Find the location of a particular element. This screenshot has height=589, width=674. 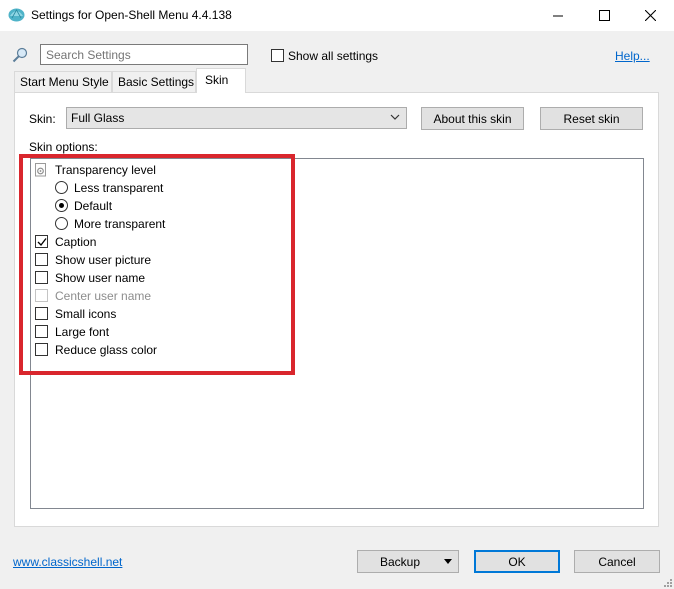

small-icons-checkbox is located at coordinates (41, 313).